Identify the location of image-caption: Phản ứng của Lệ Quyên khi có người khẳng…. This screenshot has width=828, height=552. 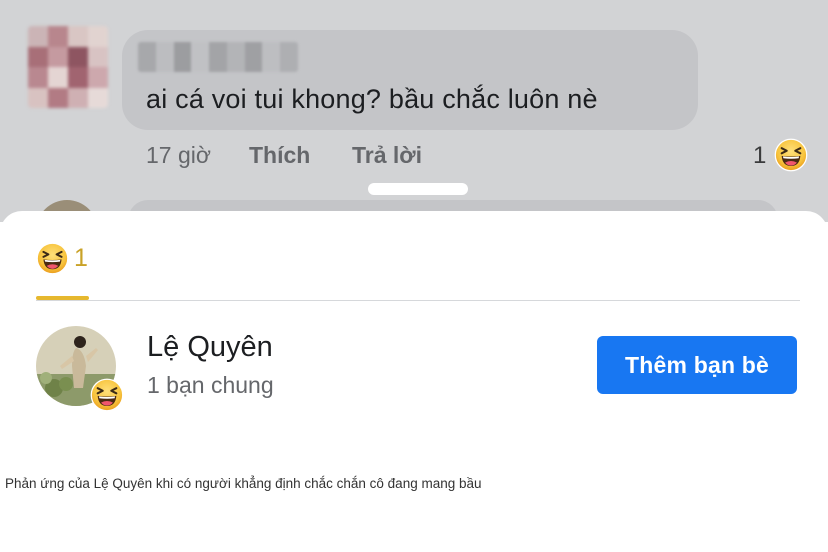
(243, 483).